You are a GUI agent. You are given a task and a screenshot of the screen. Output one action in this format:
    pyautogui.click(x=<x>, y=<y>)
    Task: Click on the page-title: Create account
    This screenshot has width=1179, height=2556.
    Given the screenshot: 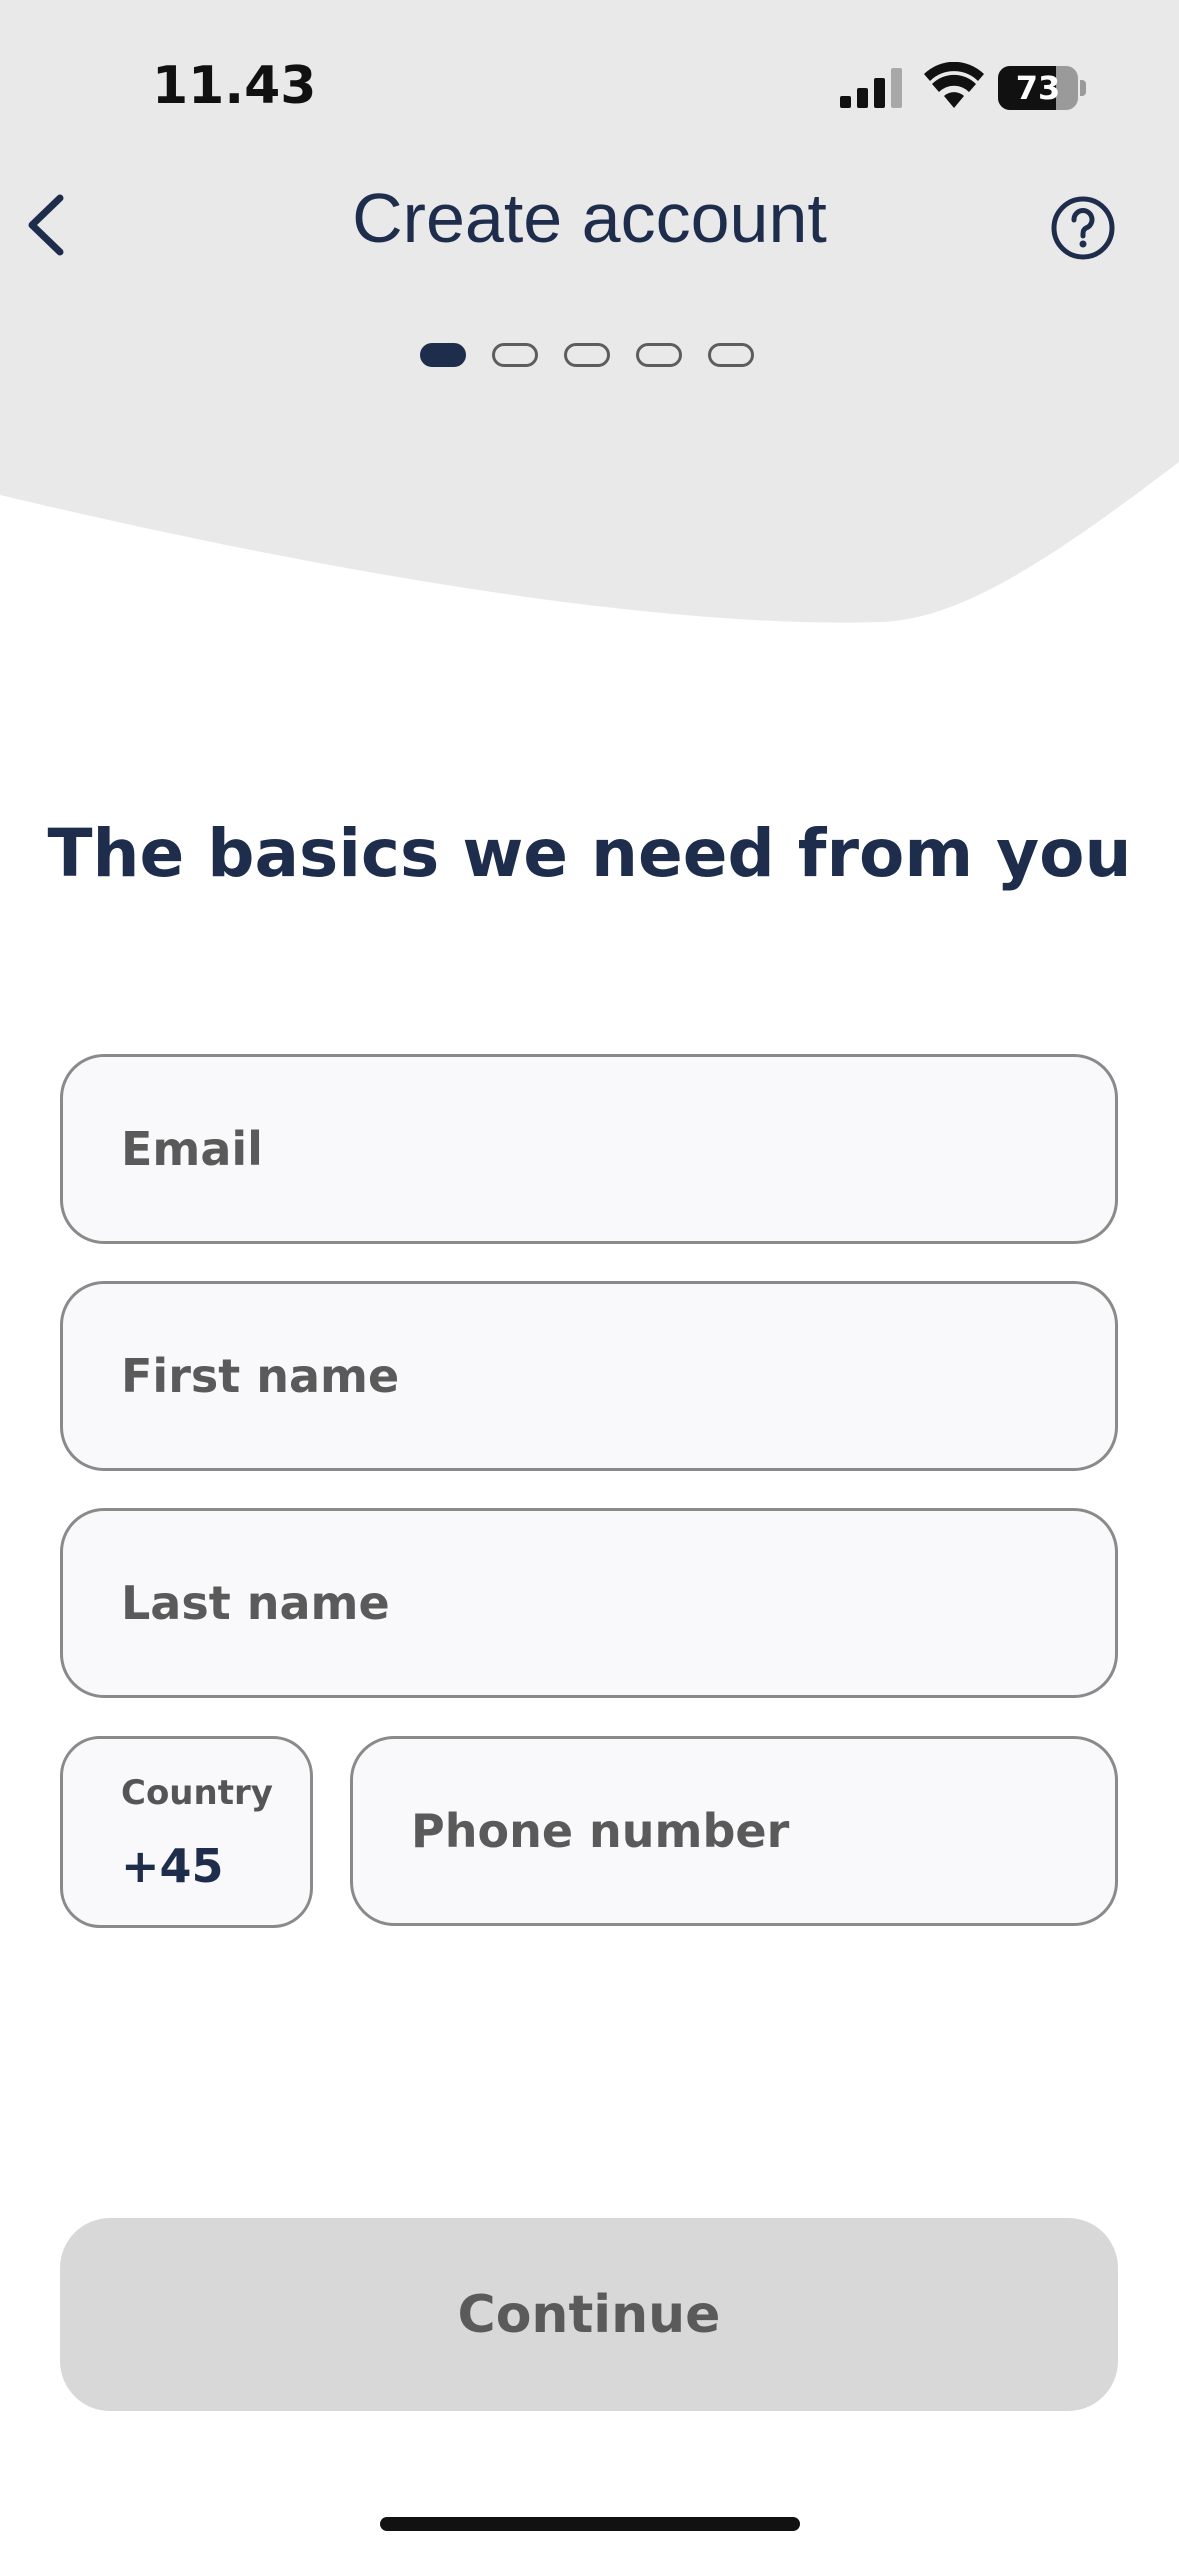 What is the action you would take?
    pyautogui.click(x=589, y=218)
    